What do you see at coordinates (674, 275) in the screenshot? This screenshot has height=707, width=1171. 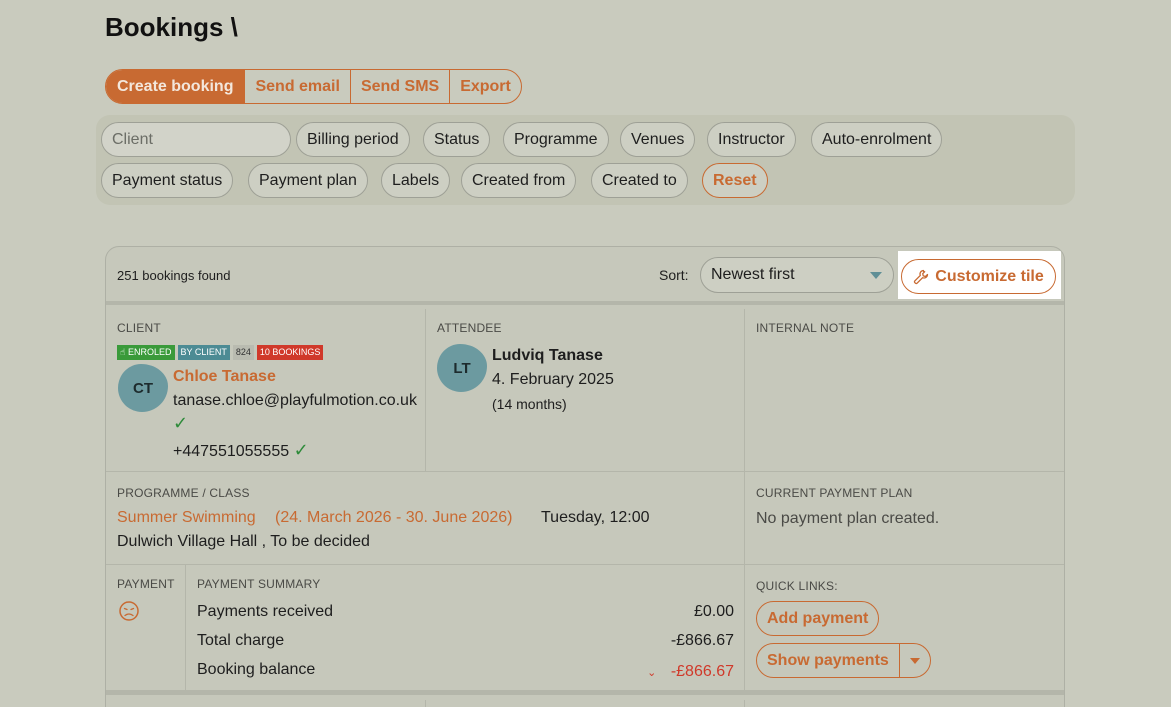 I see `sort-label: Sort:` at bounding box center [674, 275].